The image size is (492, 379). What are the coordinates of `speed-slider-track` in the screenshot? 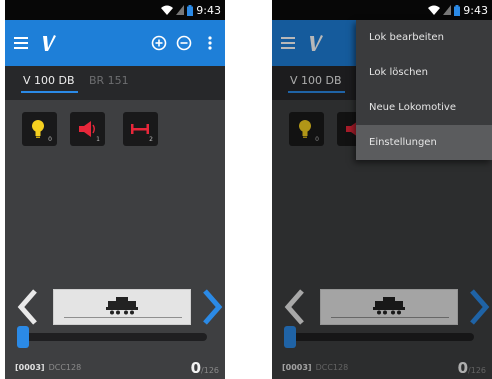 It's located at (115, 337).